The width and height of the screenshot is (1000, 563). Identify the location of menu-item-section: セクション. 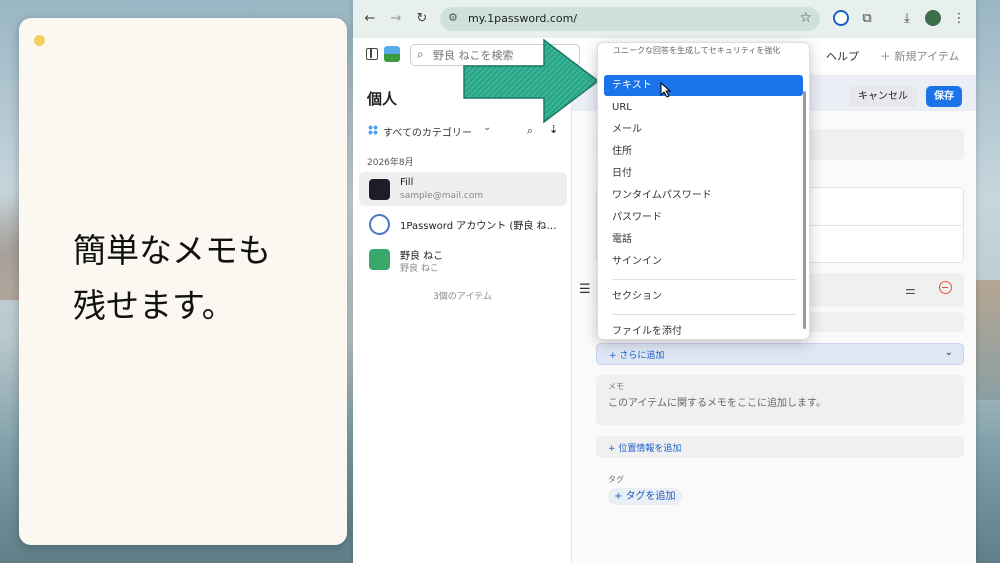
(703, 296).